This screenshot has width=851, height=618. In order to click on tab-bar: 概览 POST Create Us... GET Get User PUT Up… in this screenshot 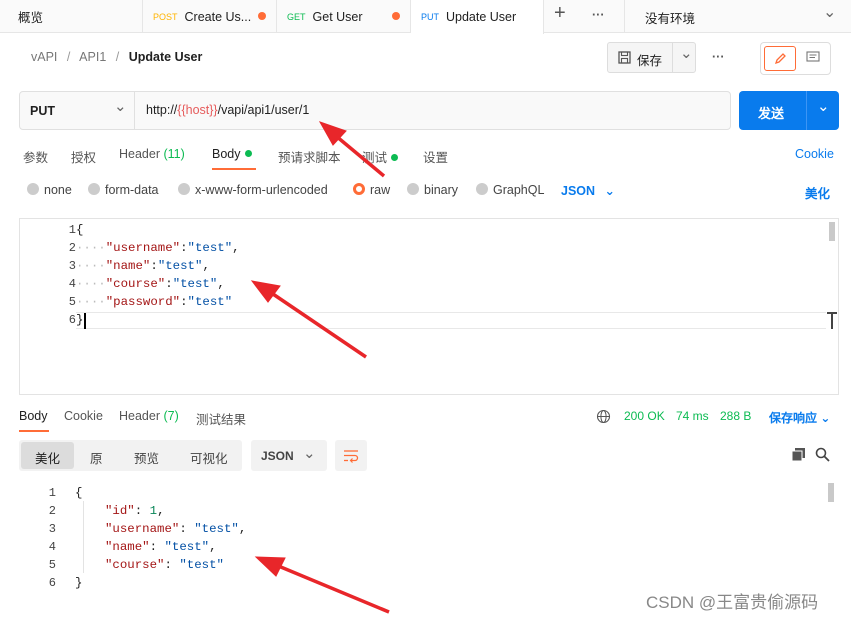, I will do `click(425, 17)`.